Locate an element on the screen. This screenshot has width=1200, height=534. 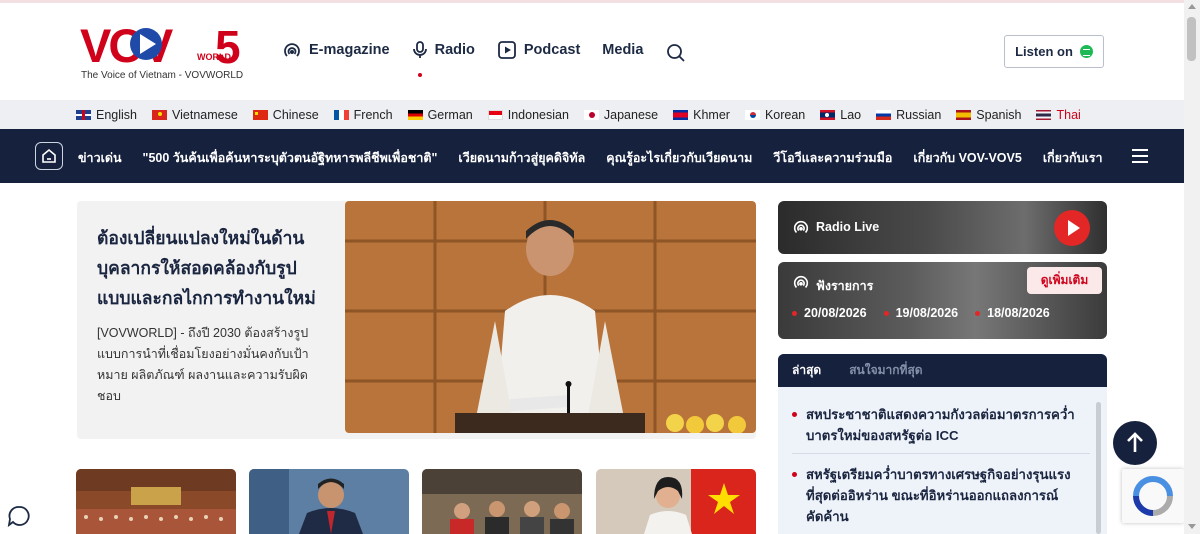
nav-emagazine-label: E-magazine is located at coordinates (349, 50).